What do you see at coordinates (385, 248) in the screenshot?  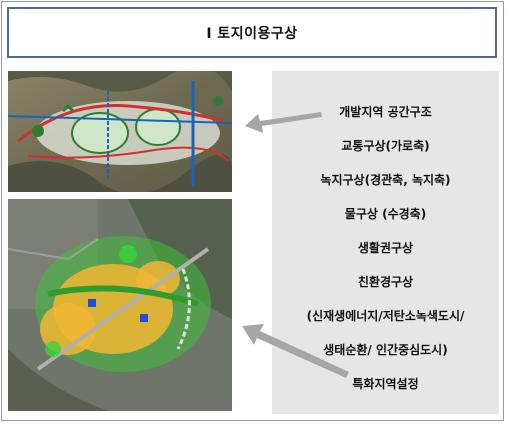 I see `plan-item: 생활권구상` at bounding box center [385, 248].